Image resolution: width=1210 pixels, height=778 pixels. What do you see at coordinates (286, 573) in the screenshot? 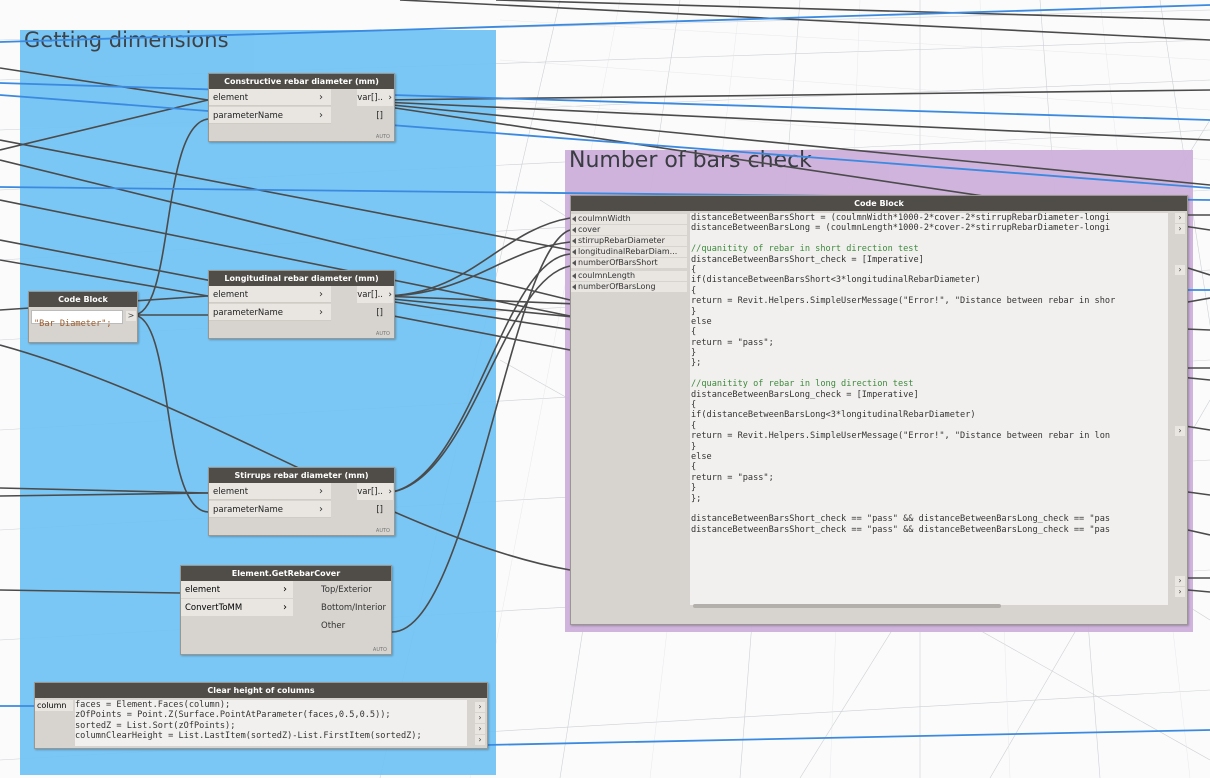
I see `node-title: Element.GetRebarCover` at bounding box center [286, 573].